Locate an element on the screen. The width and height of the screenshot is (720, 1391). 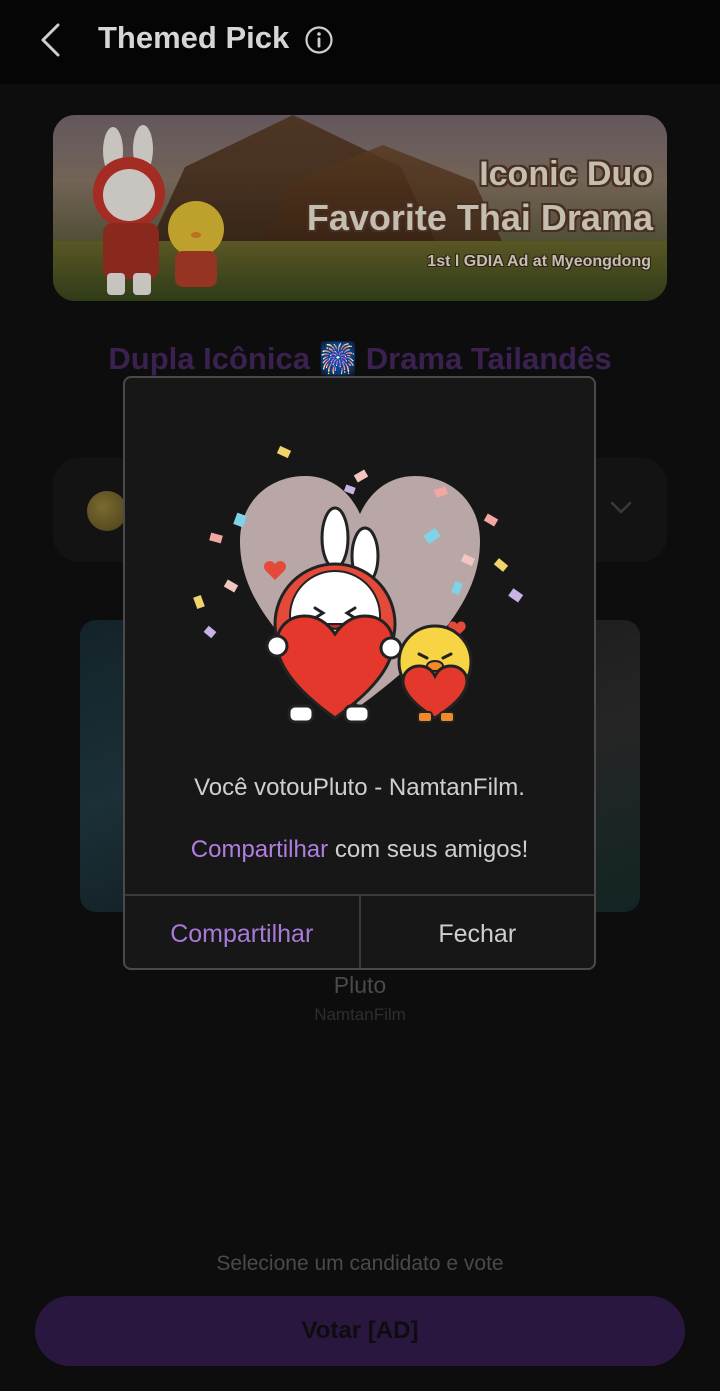
candidate-subtitle: NamtanFilm is located at coordinates (360, 1014).